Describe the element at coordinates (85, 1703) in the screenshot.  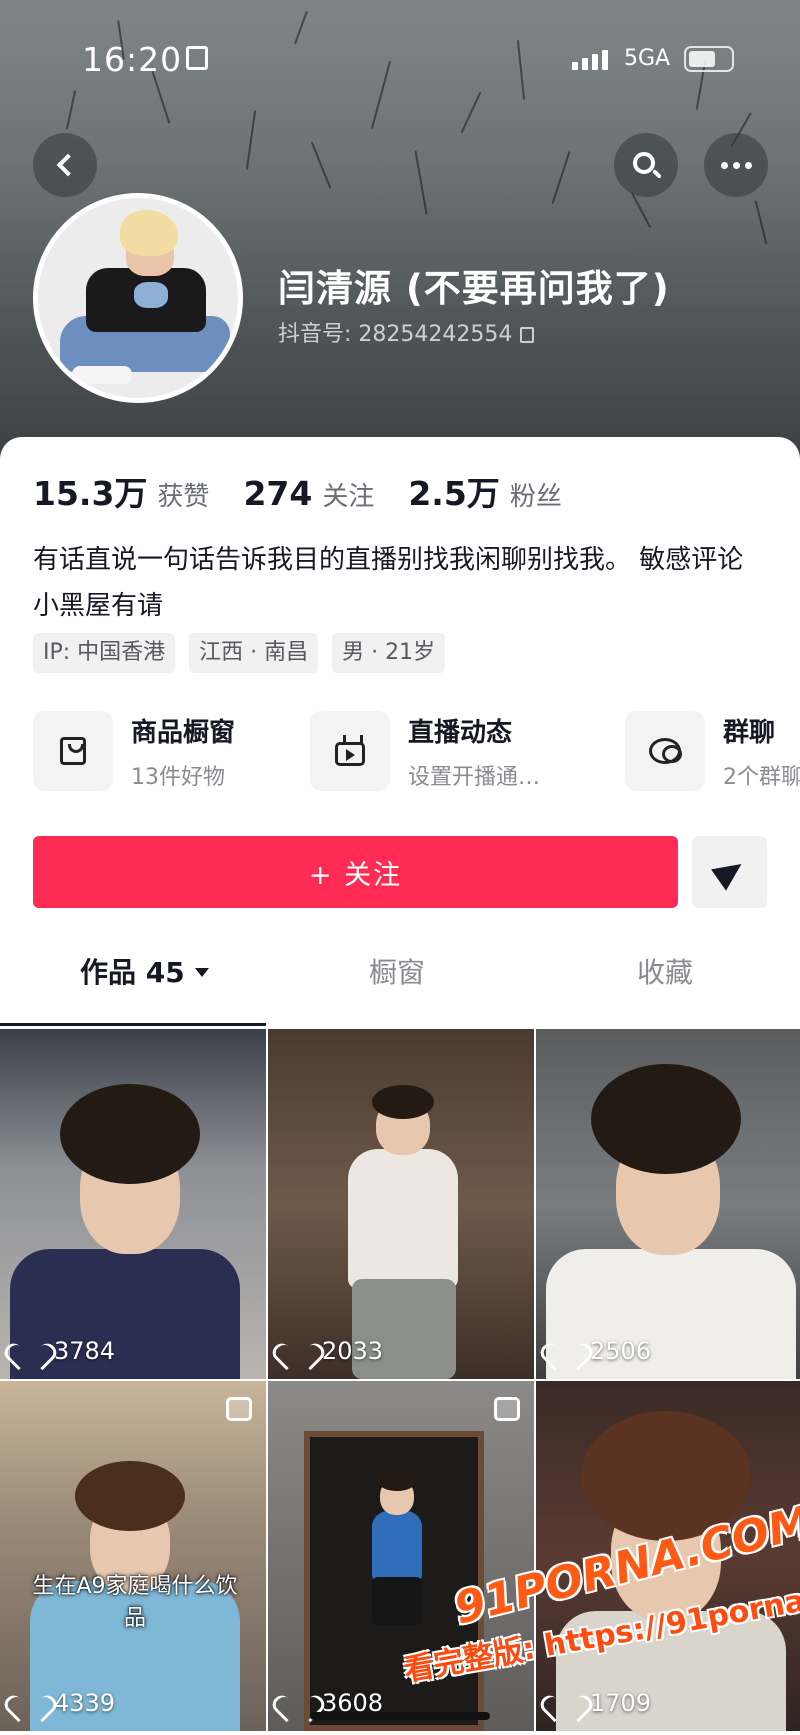
I see `like-count: 4339` at that location.